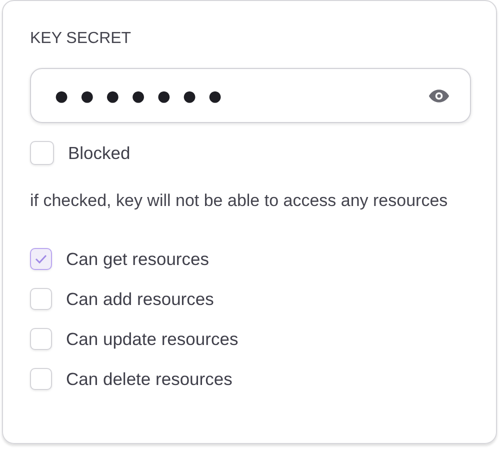  I want to click on checkbox-label: Can update resources, so click(152, 339).